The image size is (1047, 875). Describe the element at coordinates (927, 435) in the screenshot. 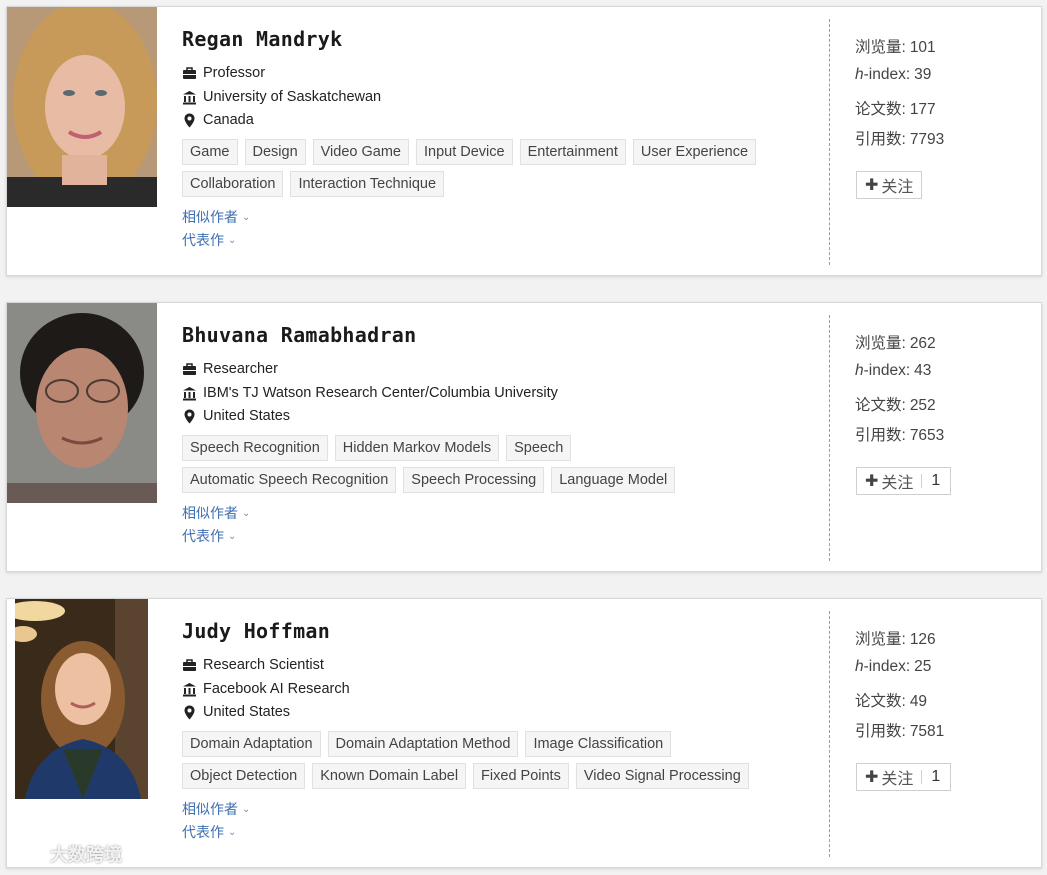

I see `citations-value: 7653` at that location.